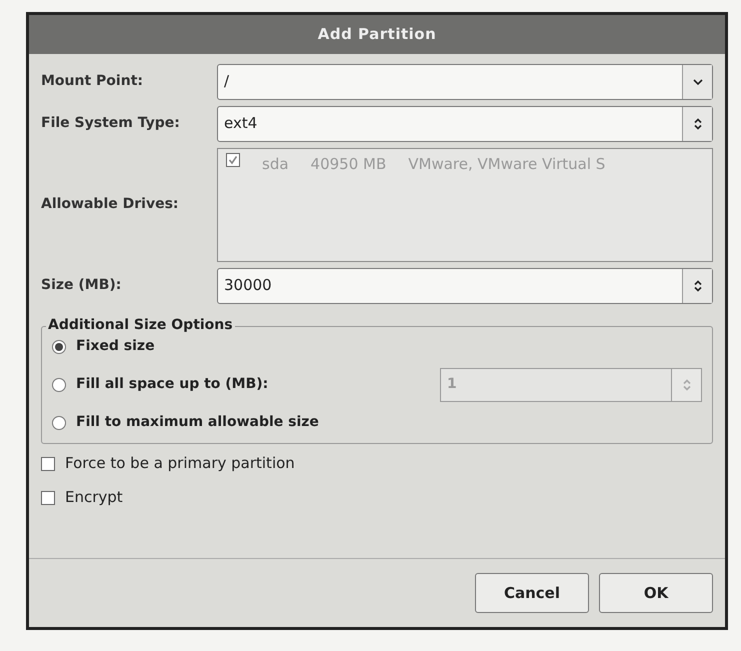  I want to click on file-system-select: ext4, so click(465, 124).